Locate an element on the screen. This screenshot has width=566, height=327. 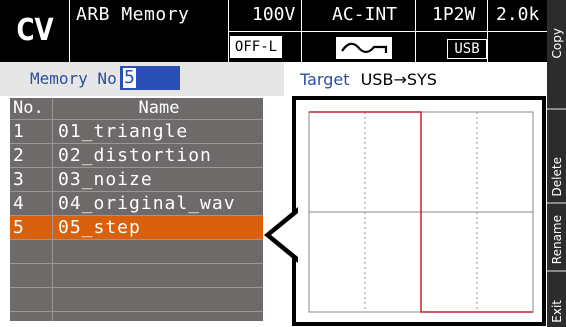
preview-pointer-icon is located at coordinates (280, 235).